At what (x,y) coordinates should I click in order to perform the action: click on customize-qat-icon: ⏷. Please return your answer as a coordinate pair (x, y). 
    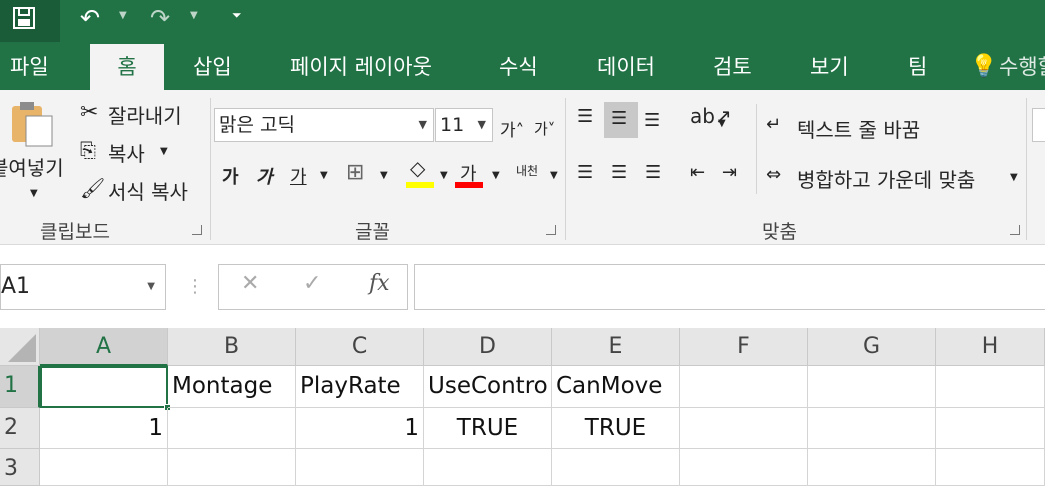
    Looking at the image, I should click on (237, 15).